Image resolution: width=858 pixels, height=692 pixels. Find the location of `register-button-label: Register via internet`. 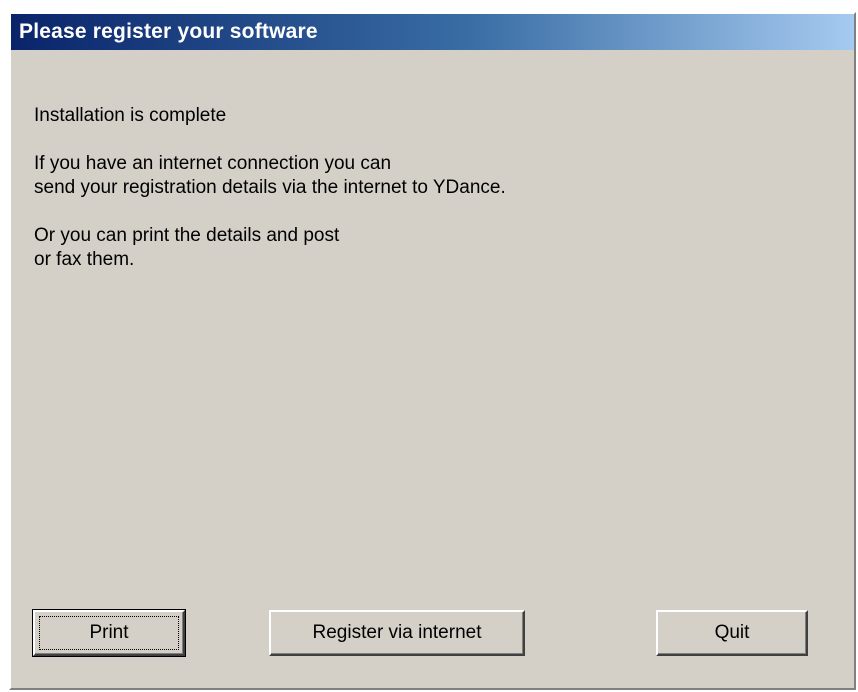

register-button-label: Register via internet is located at coordinates (397, 632).